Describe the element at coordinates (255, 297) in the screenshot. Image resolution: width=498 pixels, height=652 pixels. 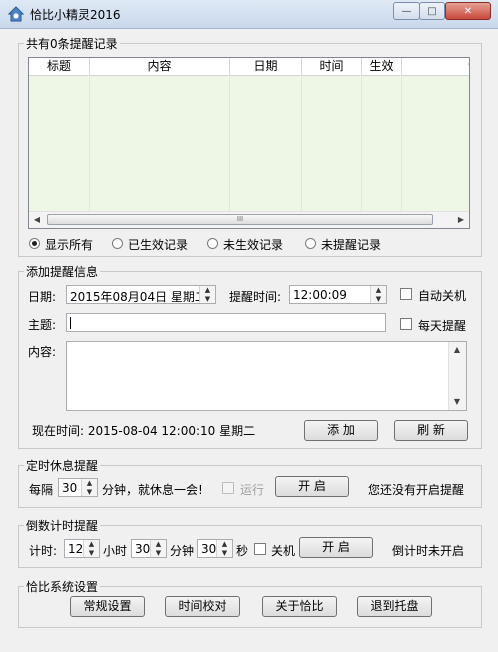
I see `remind-time-label: 提醒时间:` at that location.